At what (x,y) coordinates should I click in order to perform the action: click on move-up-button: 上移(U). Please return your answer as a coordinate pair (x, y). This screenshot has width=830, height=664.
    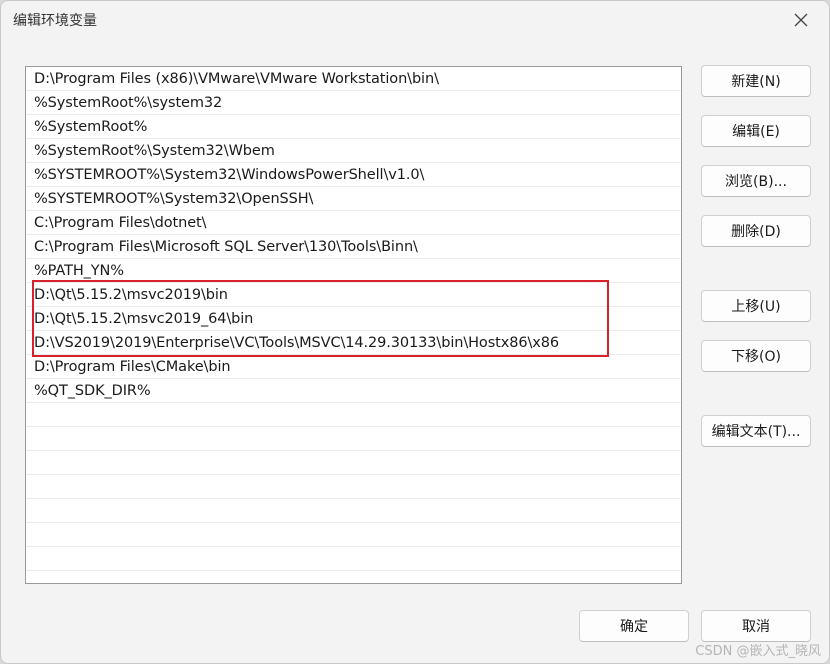
    Looking at the image, I should click on (756, 306).